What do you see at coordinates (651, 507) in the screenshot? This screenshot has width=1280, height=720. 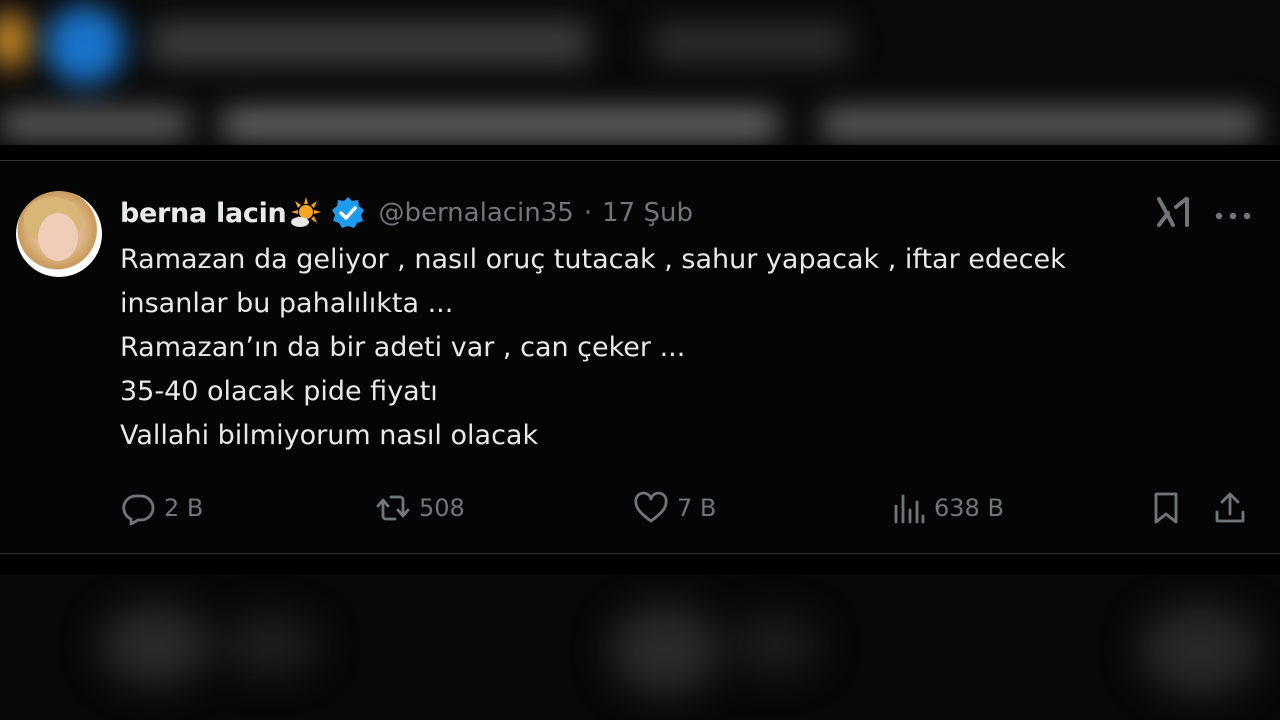 I see `heart-icon` at bounding box center [651, 507].